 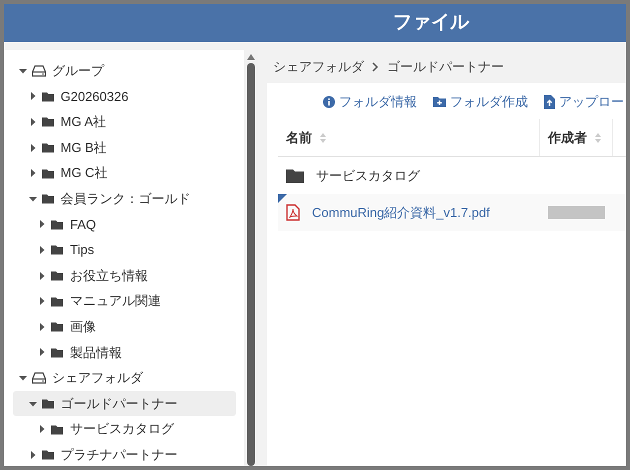 I want to click on tree-label: MG B社, so click(x=83, y=147).